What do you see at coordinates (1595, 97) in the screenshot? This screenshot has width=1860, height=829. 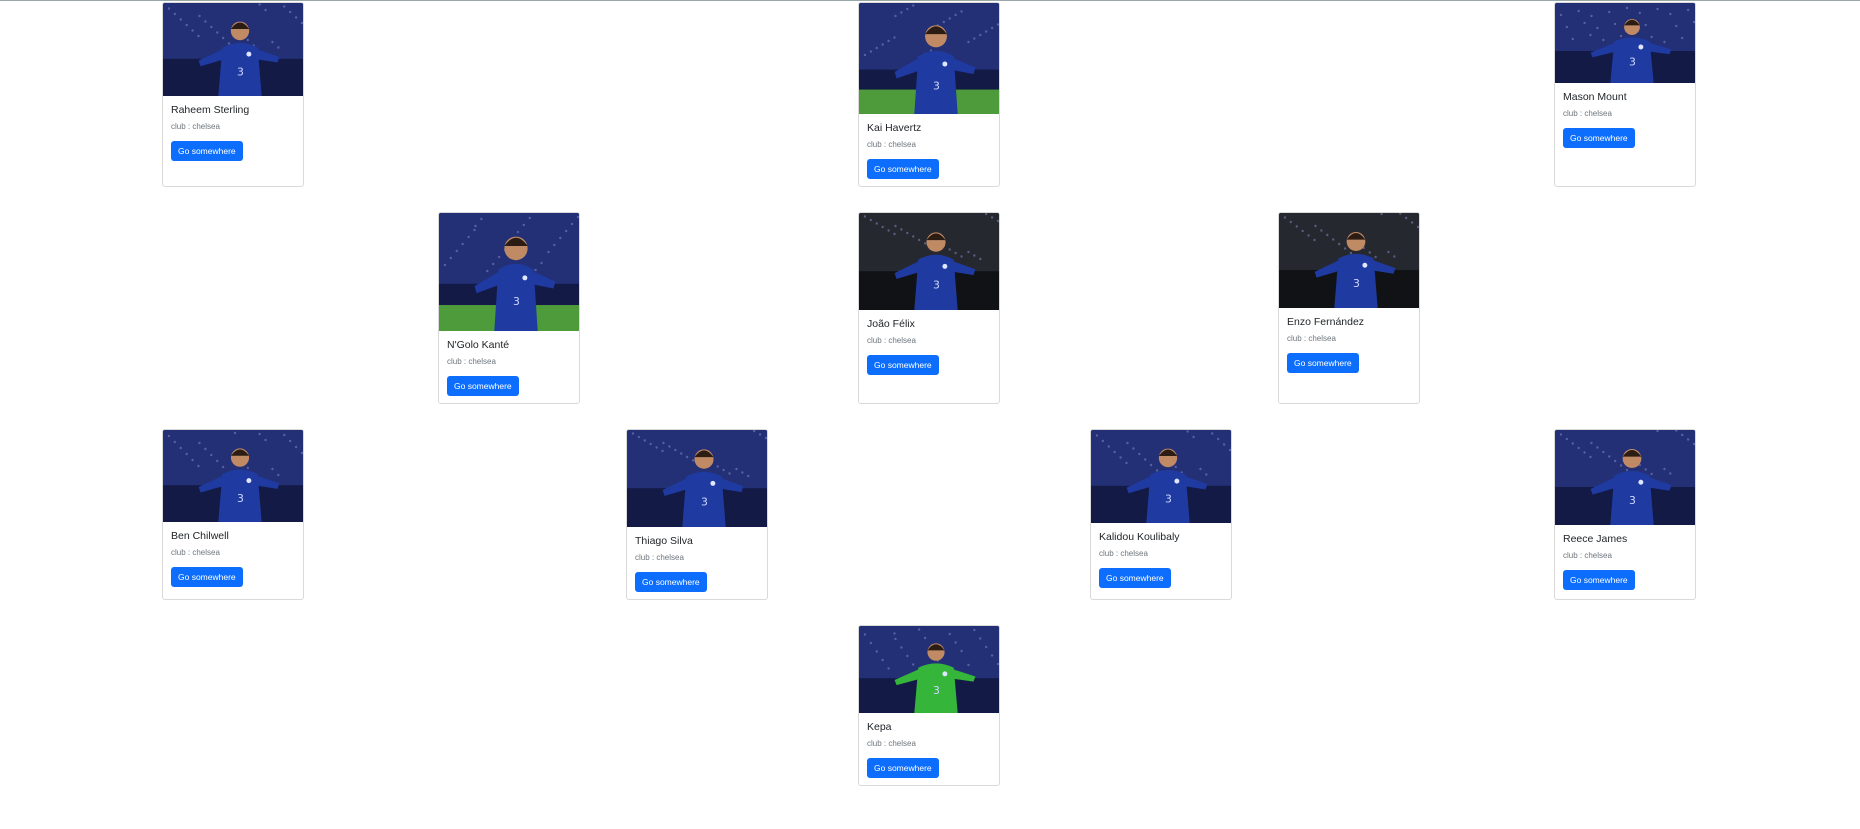 I see `player-name: Mason Mount` at bounding box center [1595, 97].